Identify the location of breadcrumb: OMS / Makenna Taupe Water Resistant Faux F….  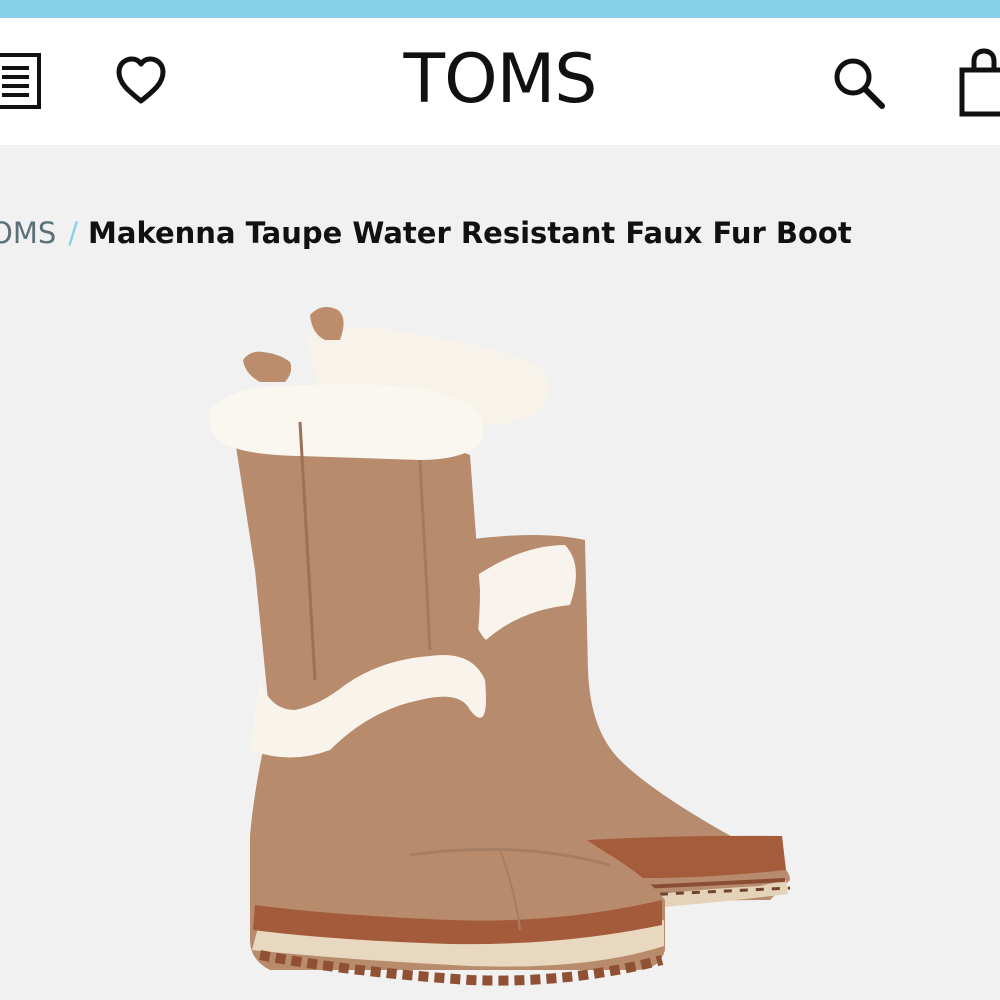
(426, 233).